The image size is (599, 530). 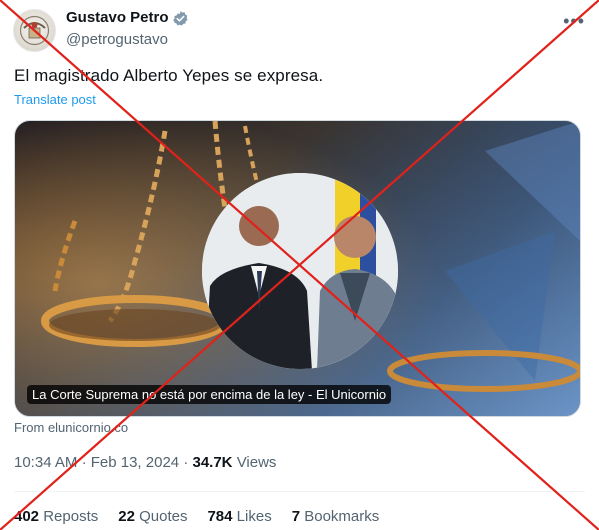 What do you see at coordinates (45, 462) in the screenshot?
I see `post-time: 10:34 AM` at bounding box center [45, 462].